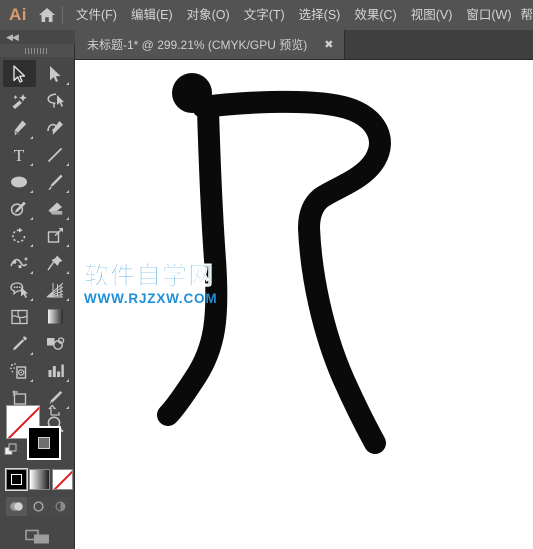 This screenshot has width=533, height=549. I want to click on selection-tool, so click(19, 73).